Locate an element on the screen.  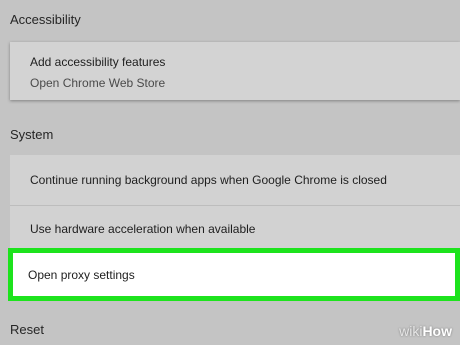
add-accessibility-features-label: Add accessibility features is located at coordinates (98, 62).